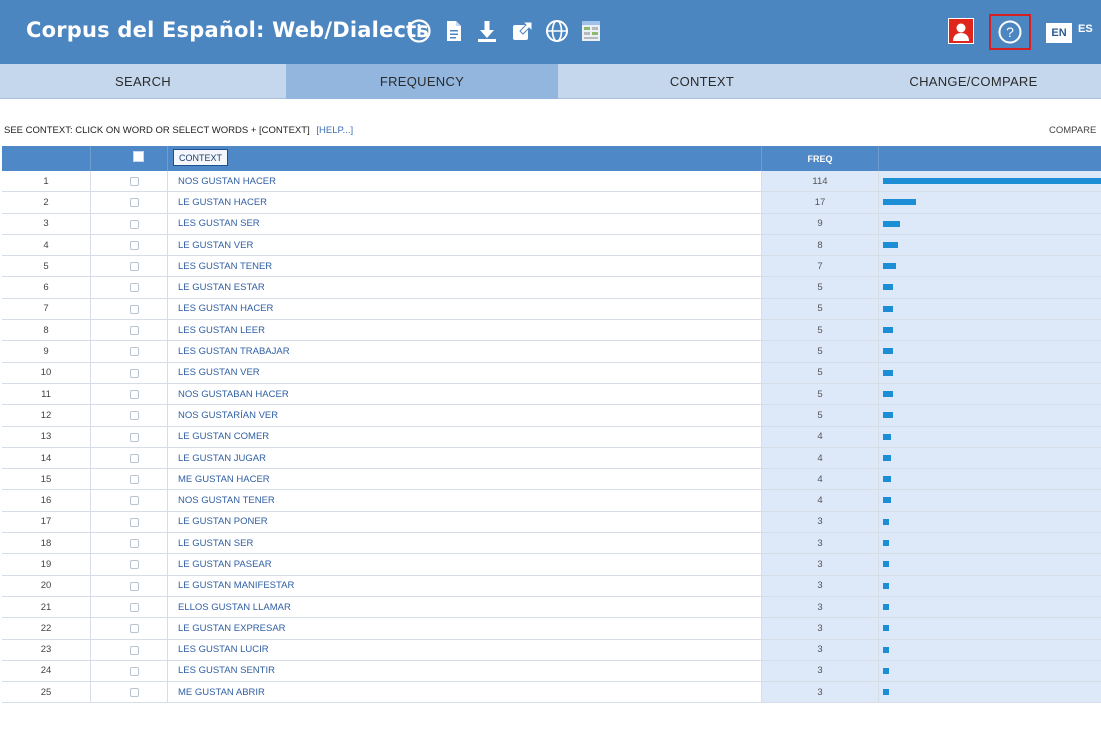 The width and height of the screenshot is (1101, 743). I want to click on language-en-button: EN, so click(1059, 33).